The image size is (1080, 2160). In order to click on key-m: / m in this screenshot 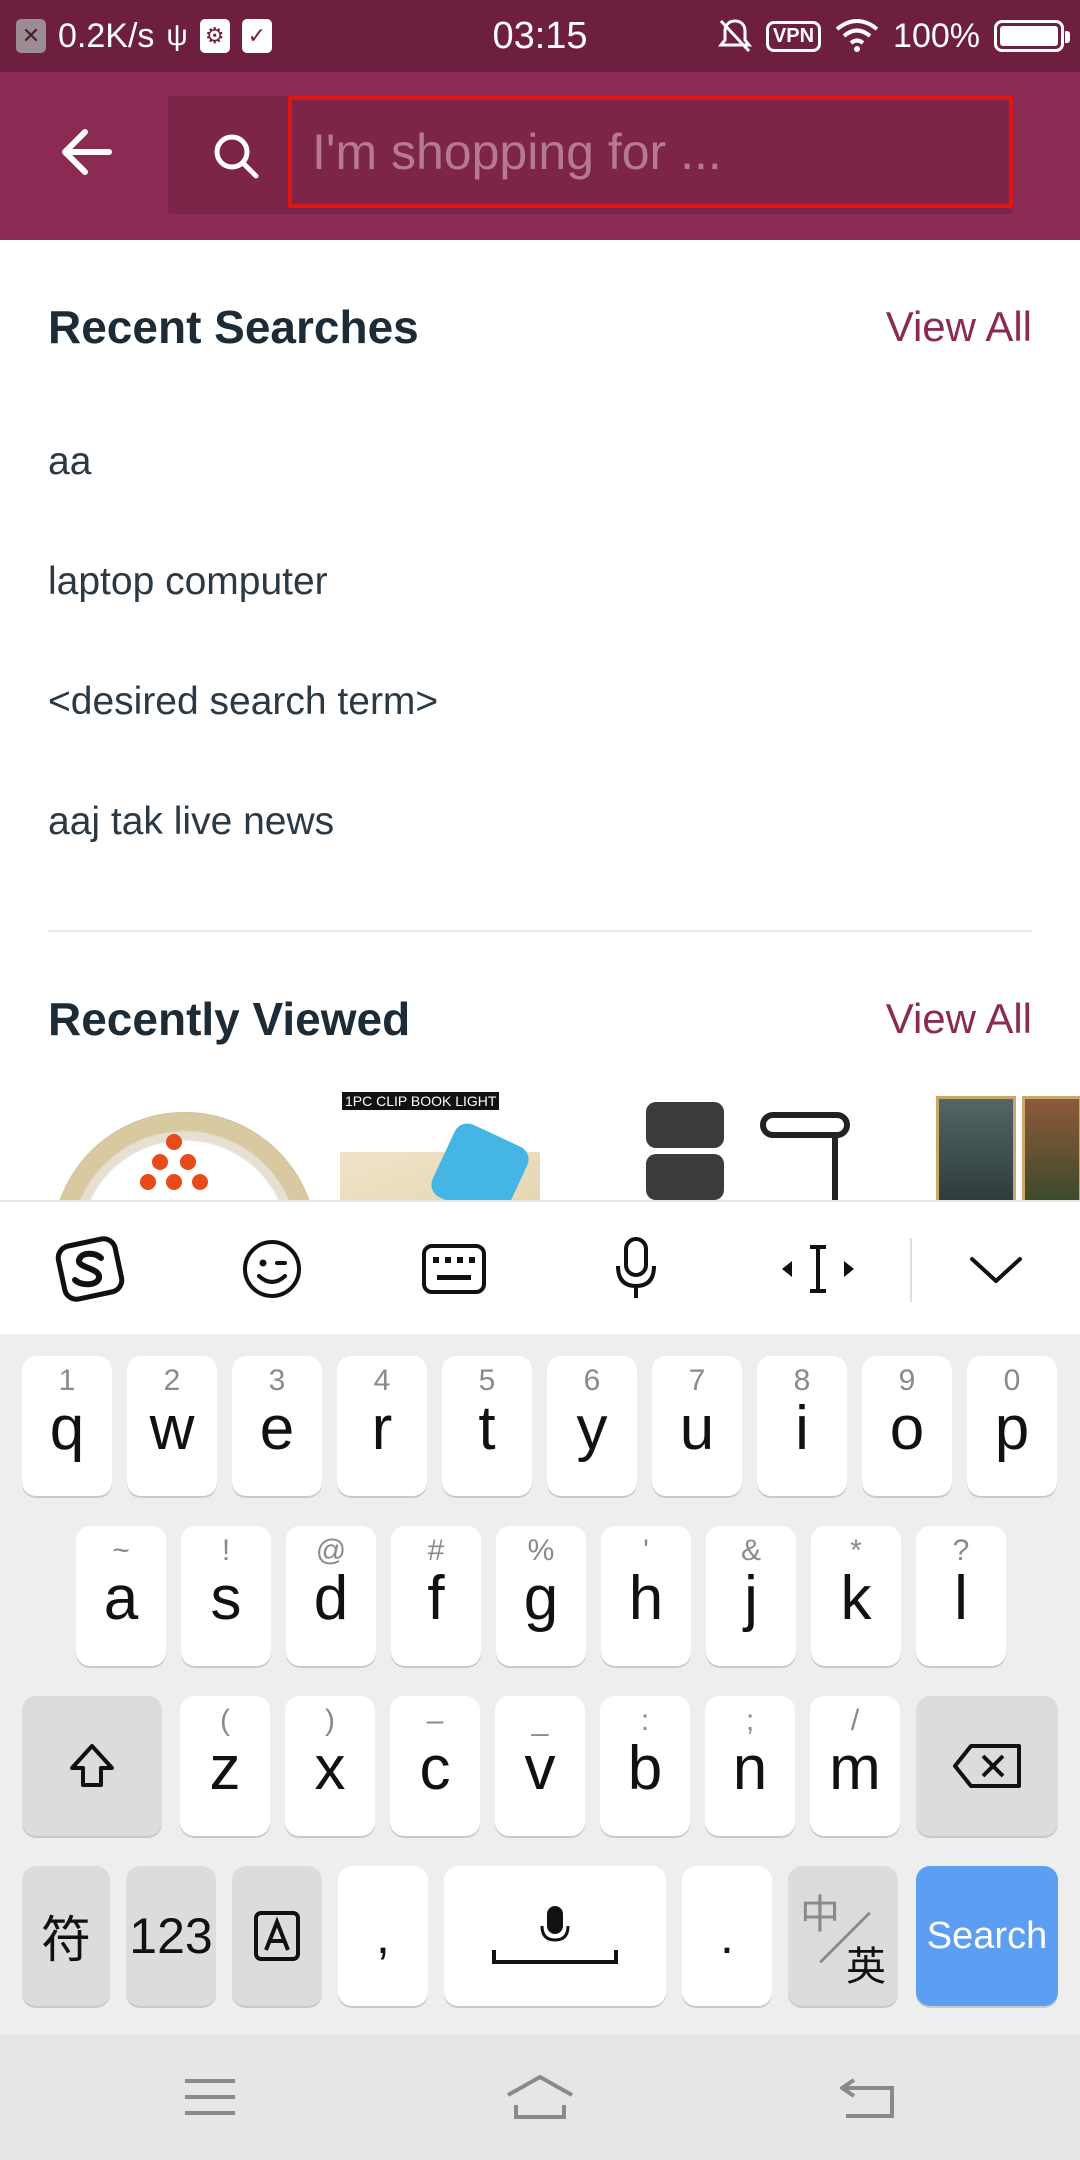, I will do `click(855, 1766)`.